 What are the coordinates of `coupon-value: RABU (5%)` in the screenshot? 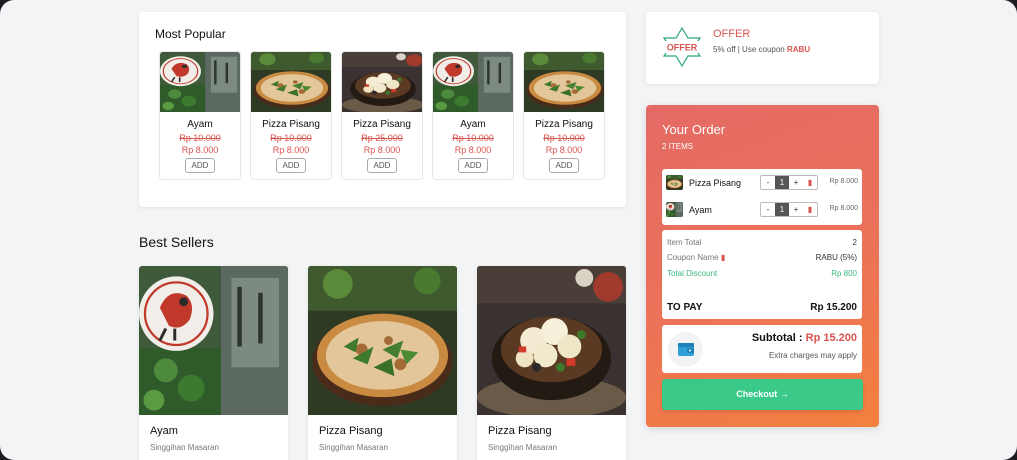 It's located at (836, 257).